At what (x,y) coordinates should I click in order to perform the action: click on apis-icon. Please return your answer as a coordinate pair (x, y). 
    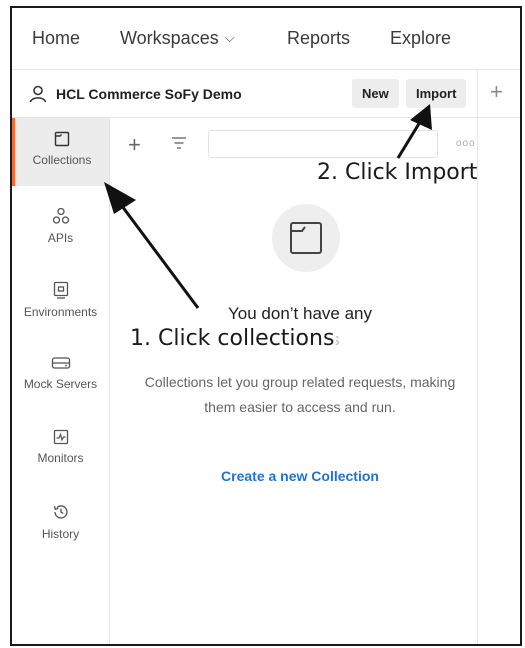
    Looking at the image, I should click on (60, 215).